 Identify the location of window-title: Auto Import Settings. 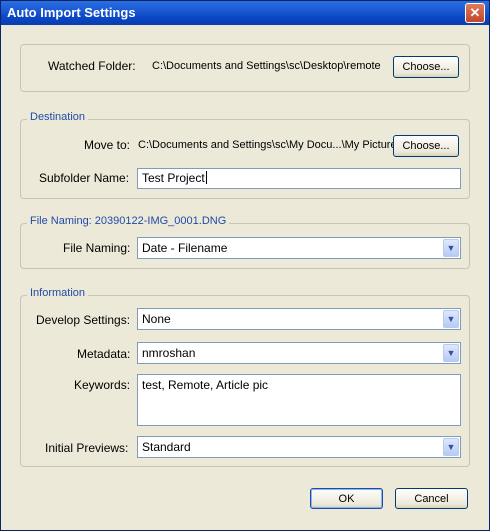
(71, 12).